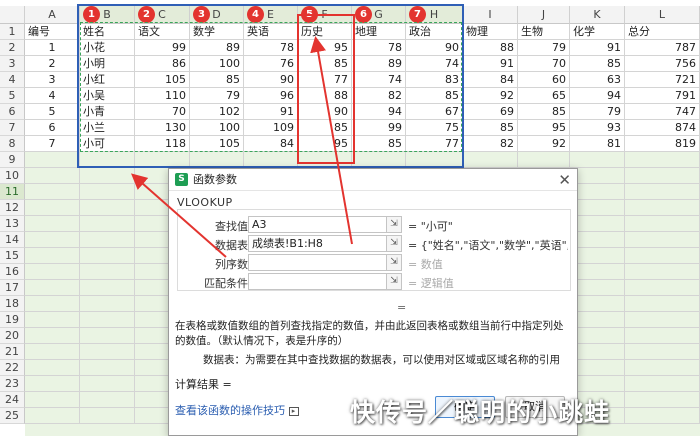 This screenshot has width=700, height=436. I want to click on table-cell: 95, so click(325, 48).